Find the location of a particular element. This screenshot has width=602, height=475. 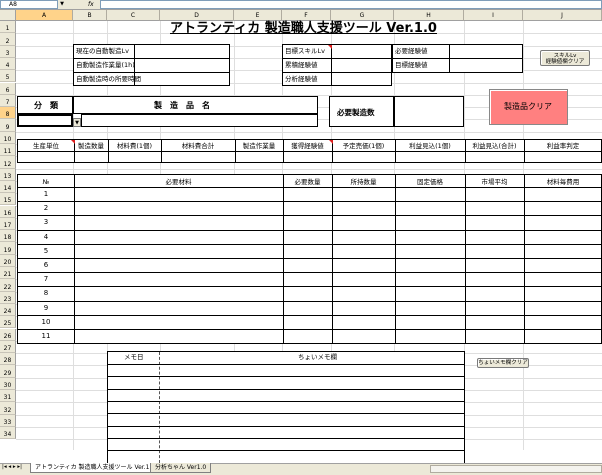

row-header-6: 6 is located at coordinates (8, 88).